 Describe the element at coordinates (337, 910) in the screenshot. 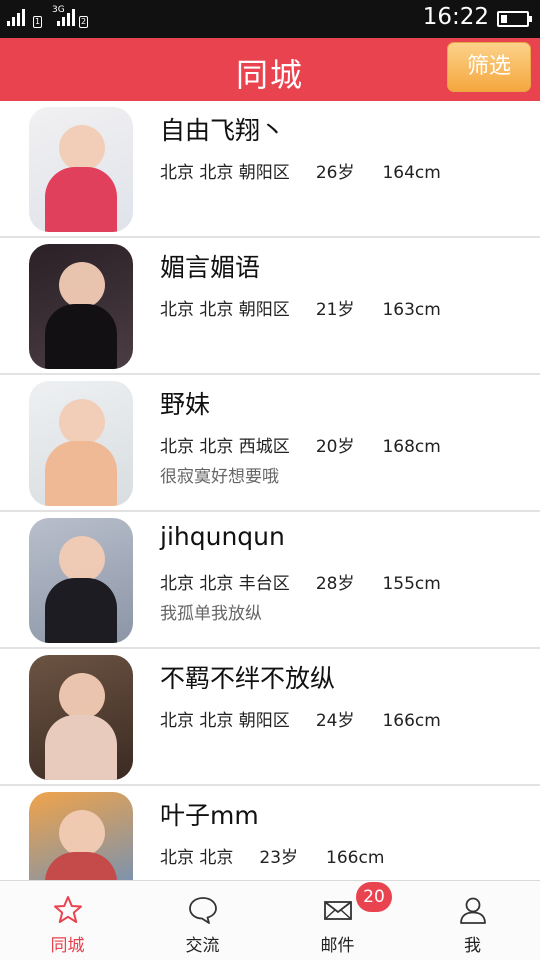

I see `mail-icon` at that location.